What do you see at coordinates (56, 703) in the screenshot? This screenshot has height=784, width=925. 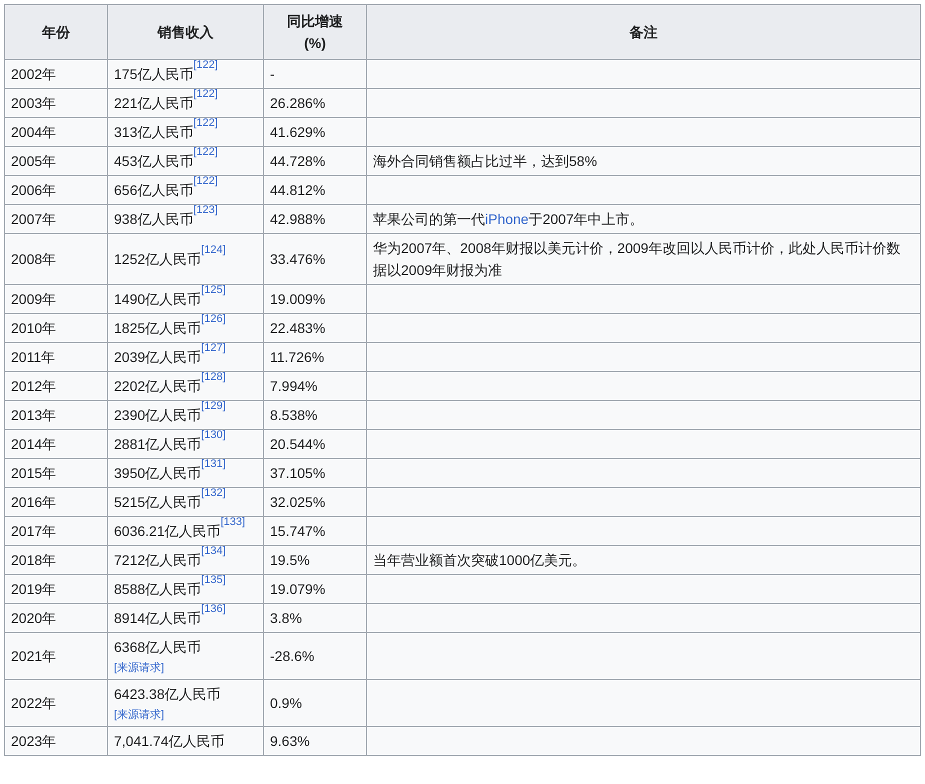 I see `year-cell: 2022年` at bounding box center [56, 703].